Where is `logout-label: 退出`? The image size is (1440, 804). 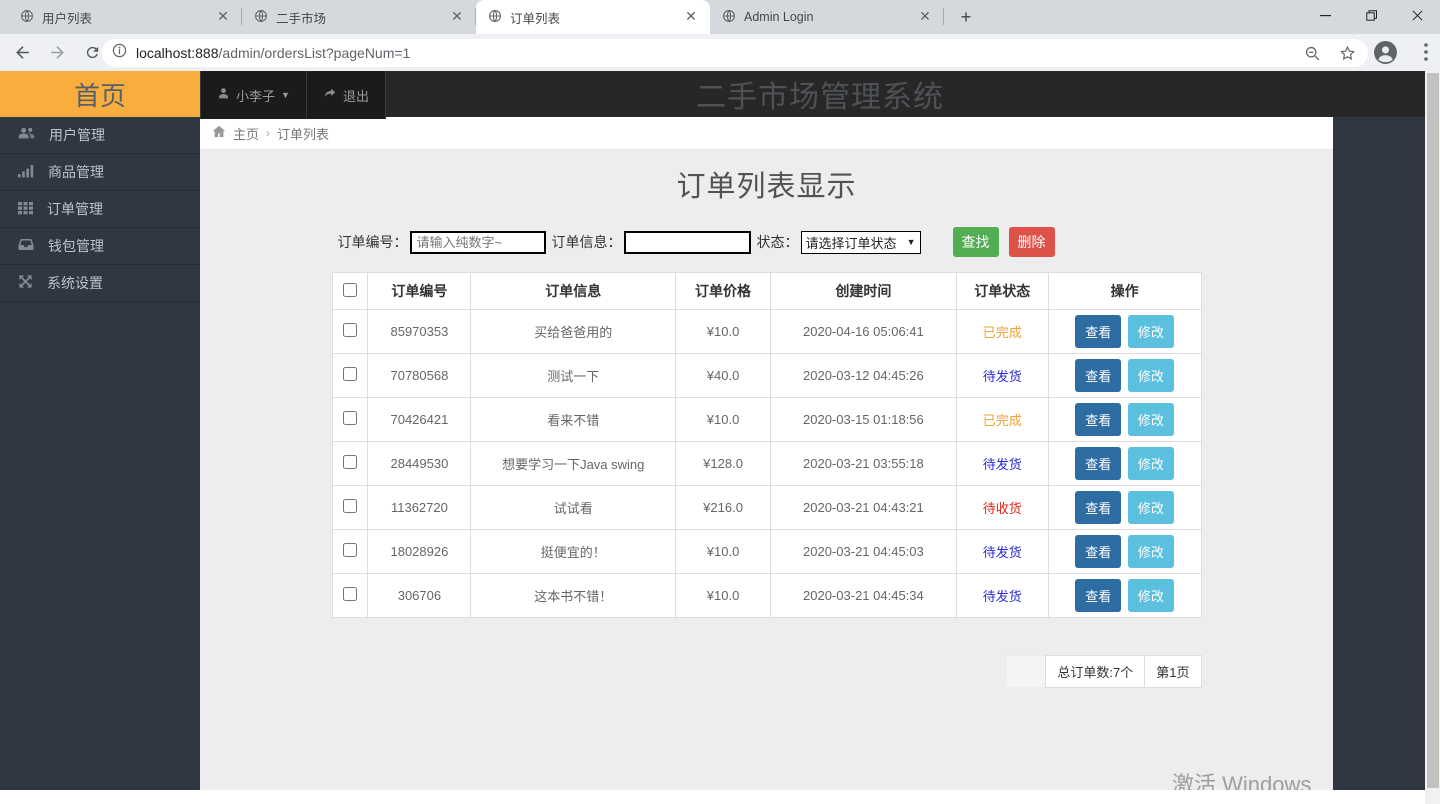
logout-label: 退出 is located at coordinates (355, 96).